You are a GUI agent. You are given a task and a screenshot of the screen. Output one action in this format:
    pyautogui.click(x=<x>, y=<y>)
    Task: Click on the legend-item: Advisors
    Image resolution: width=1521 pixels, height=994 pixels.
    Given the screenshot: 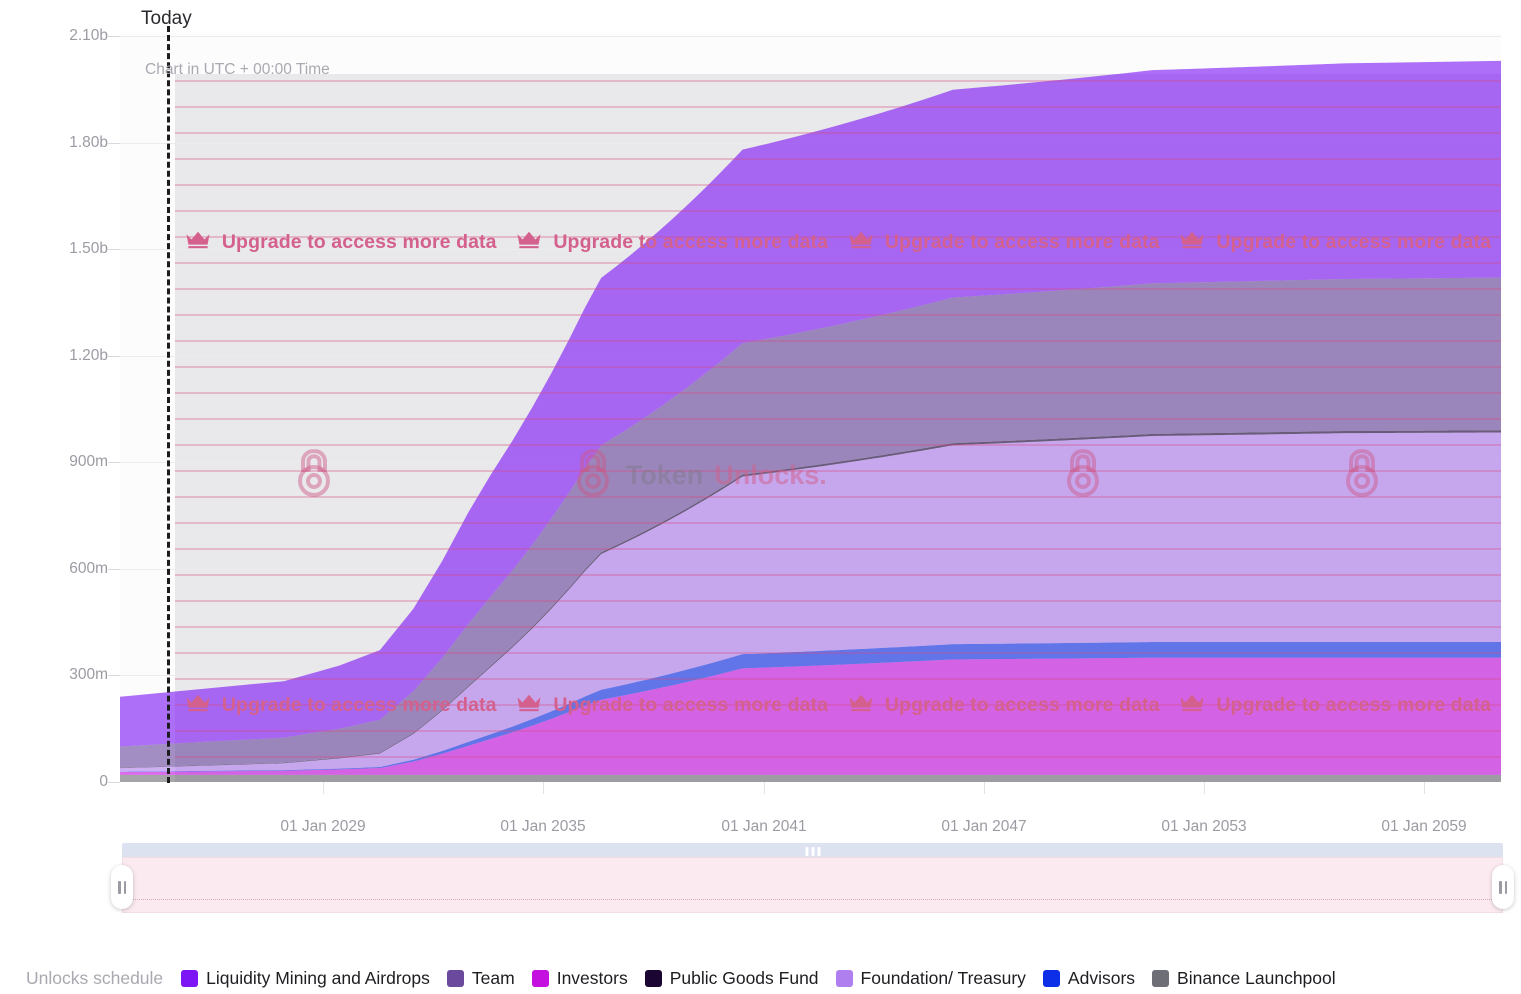 What is the action you would take?
    pyautogui.click(x=1089, y=978)
    